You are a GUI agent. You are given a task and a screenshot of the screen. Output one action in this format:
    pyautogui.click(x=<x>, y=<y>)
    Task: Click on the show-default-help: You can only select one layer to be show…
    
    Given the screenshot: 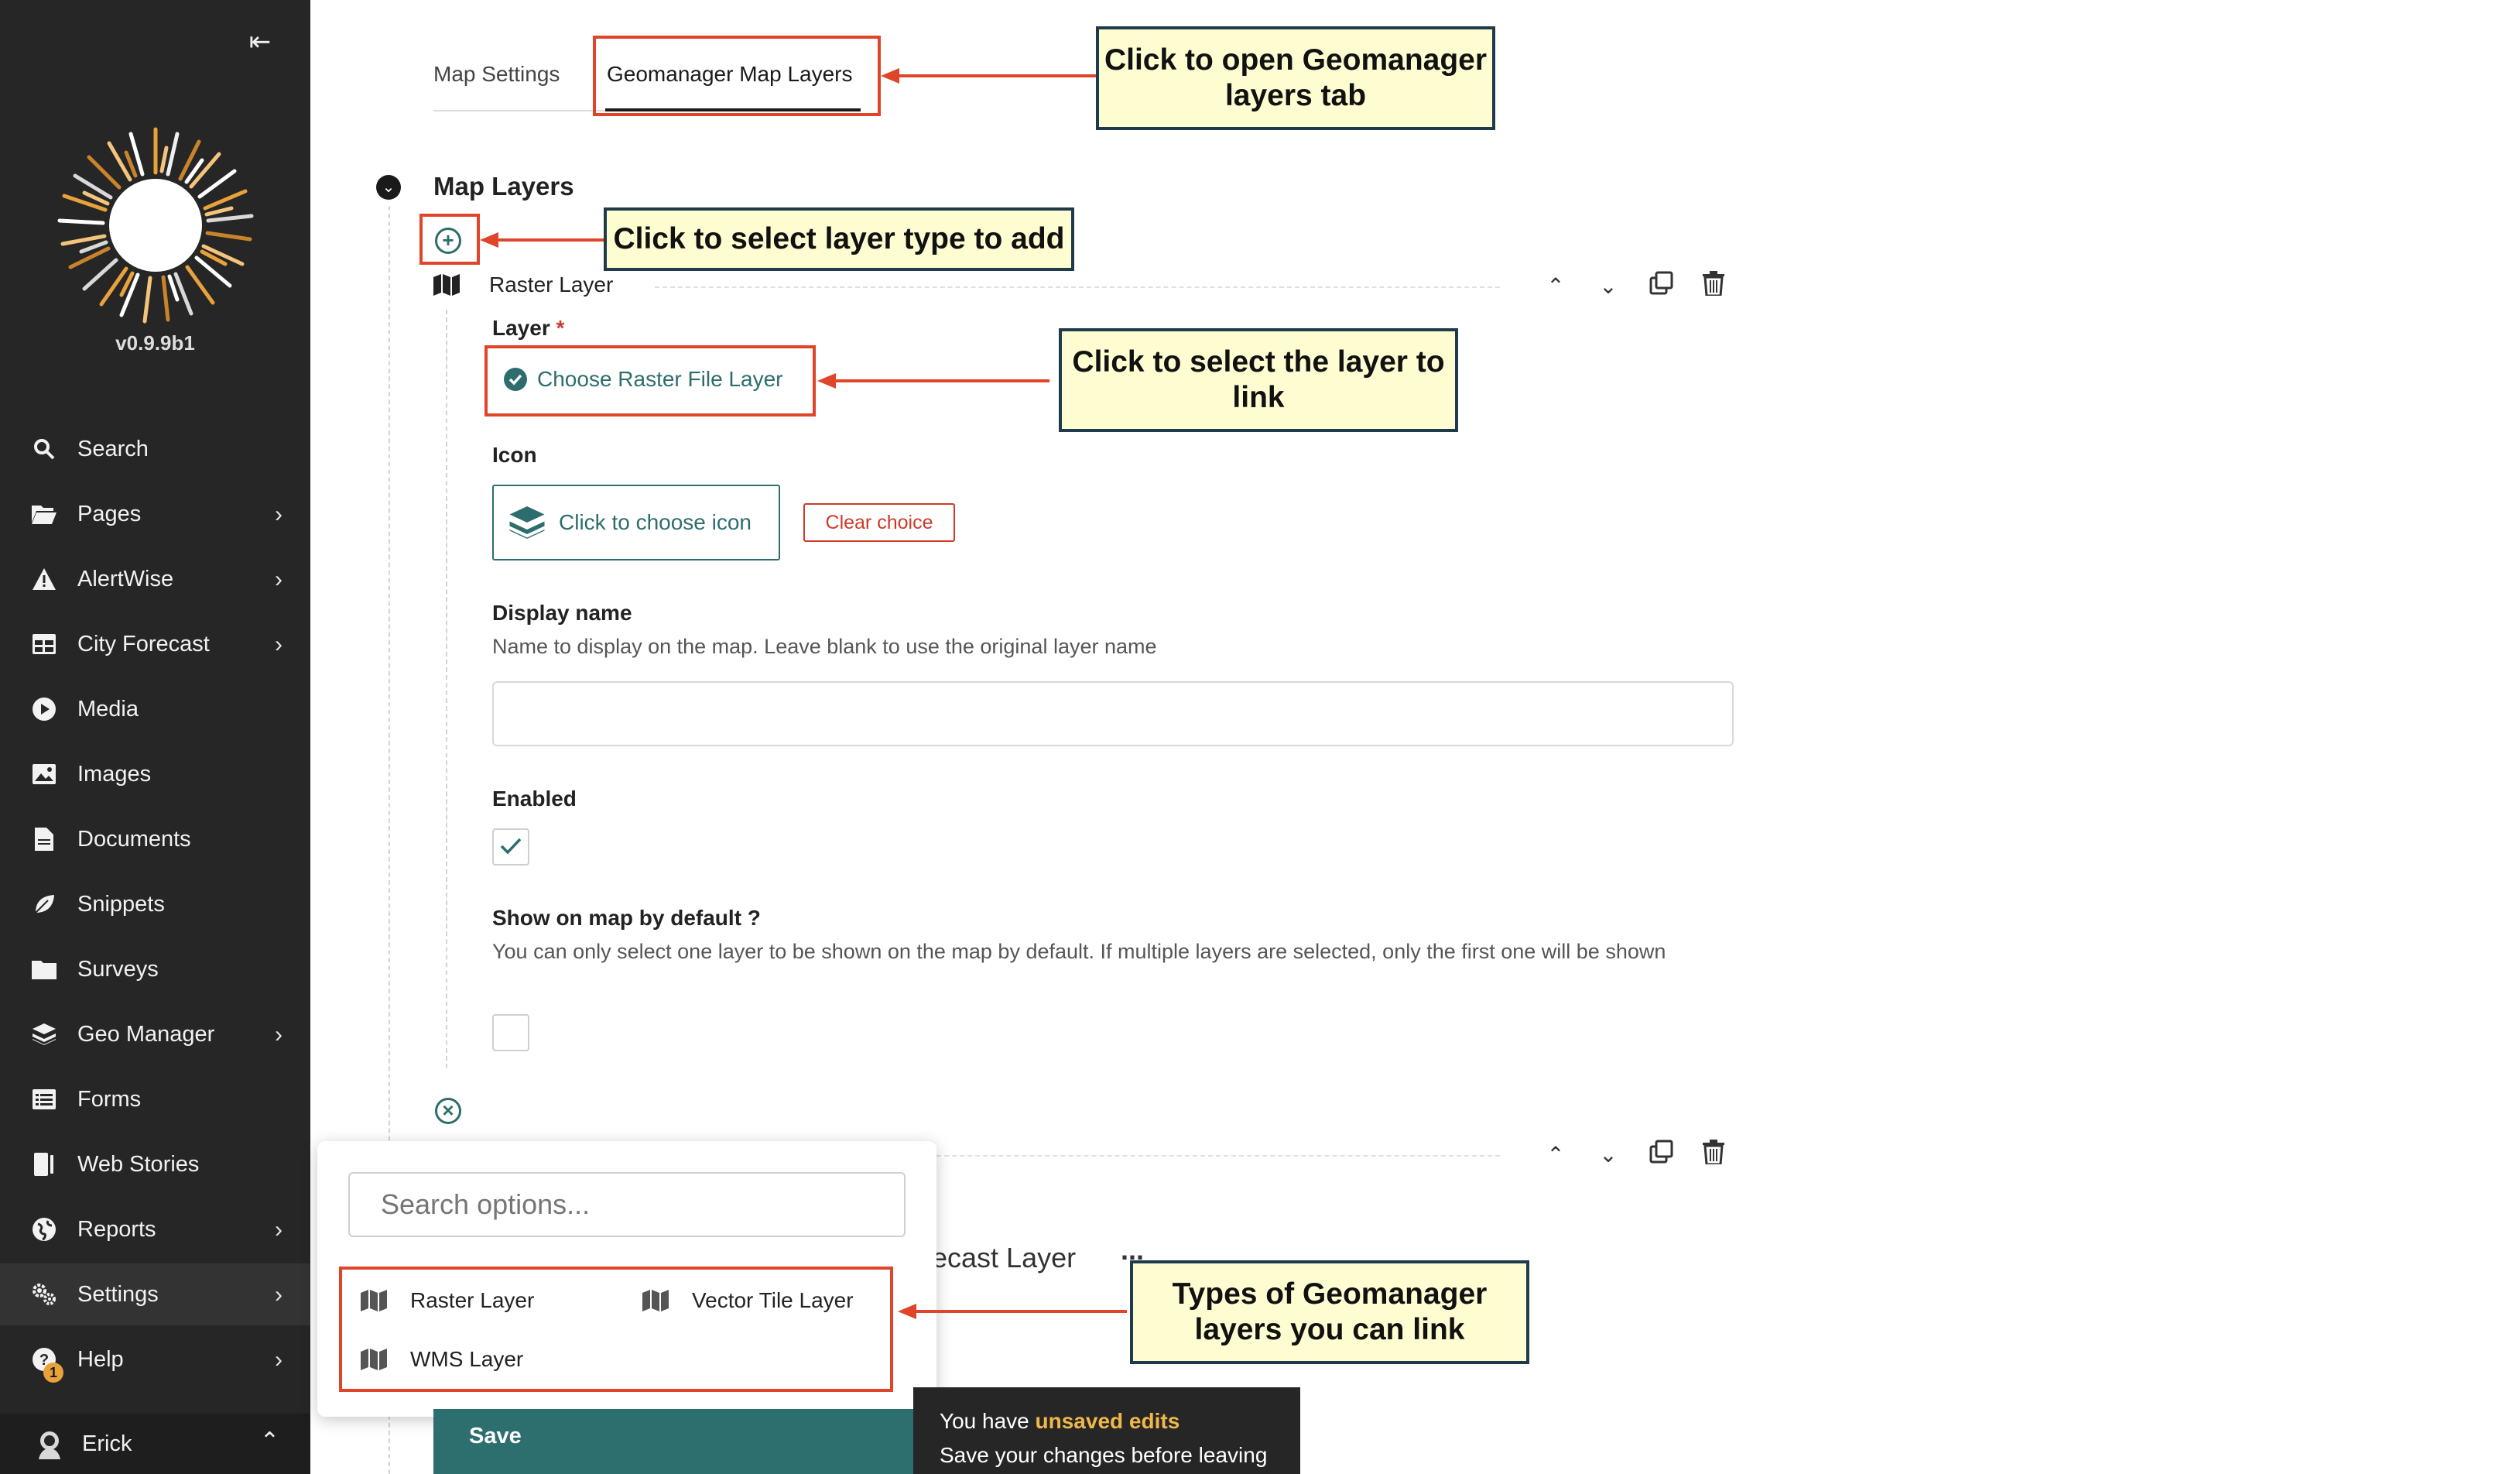 What is the action you would take?
    pyautogui.click(x=1079, y=951)
    